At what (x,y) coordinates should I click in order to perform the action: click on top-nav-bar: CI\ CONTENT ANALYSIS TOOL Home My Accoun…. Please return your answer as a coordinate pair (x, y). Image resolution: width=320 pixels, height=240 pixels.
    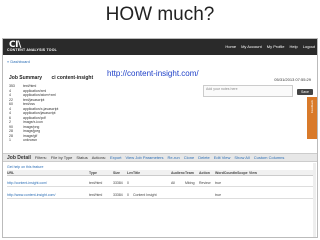
    Looking at the image, I should click on (160, 47).